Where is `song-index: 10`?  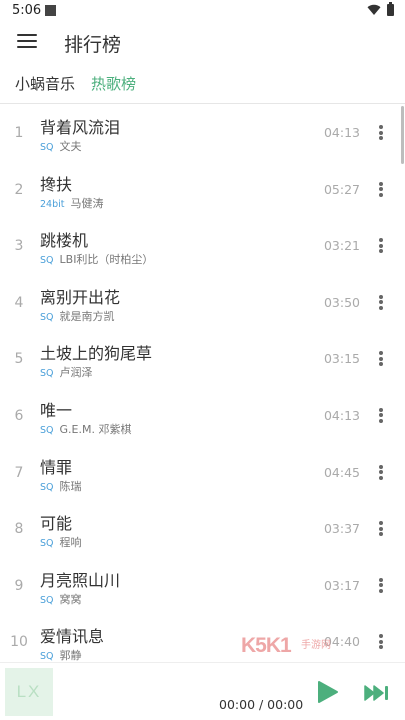 song-index: 10 is located at coordinates (19, 642).